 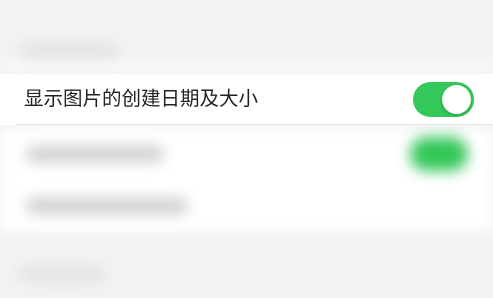 I want to click on setting-label: 显示图片的创建日期及大小, so click(x=141, y=98).